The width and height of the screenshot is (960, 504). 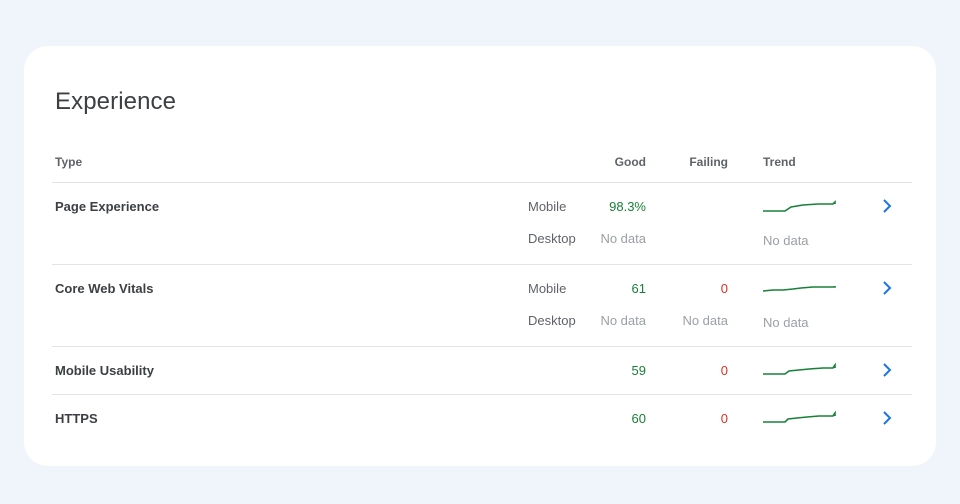 I want to click on row-type-label: HTTPS, so click(x=76, y=418).